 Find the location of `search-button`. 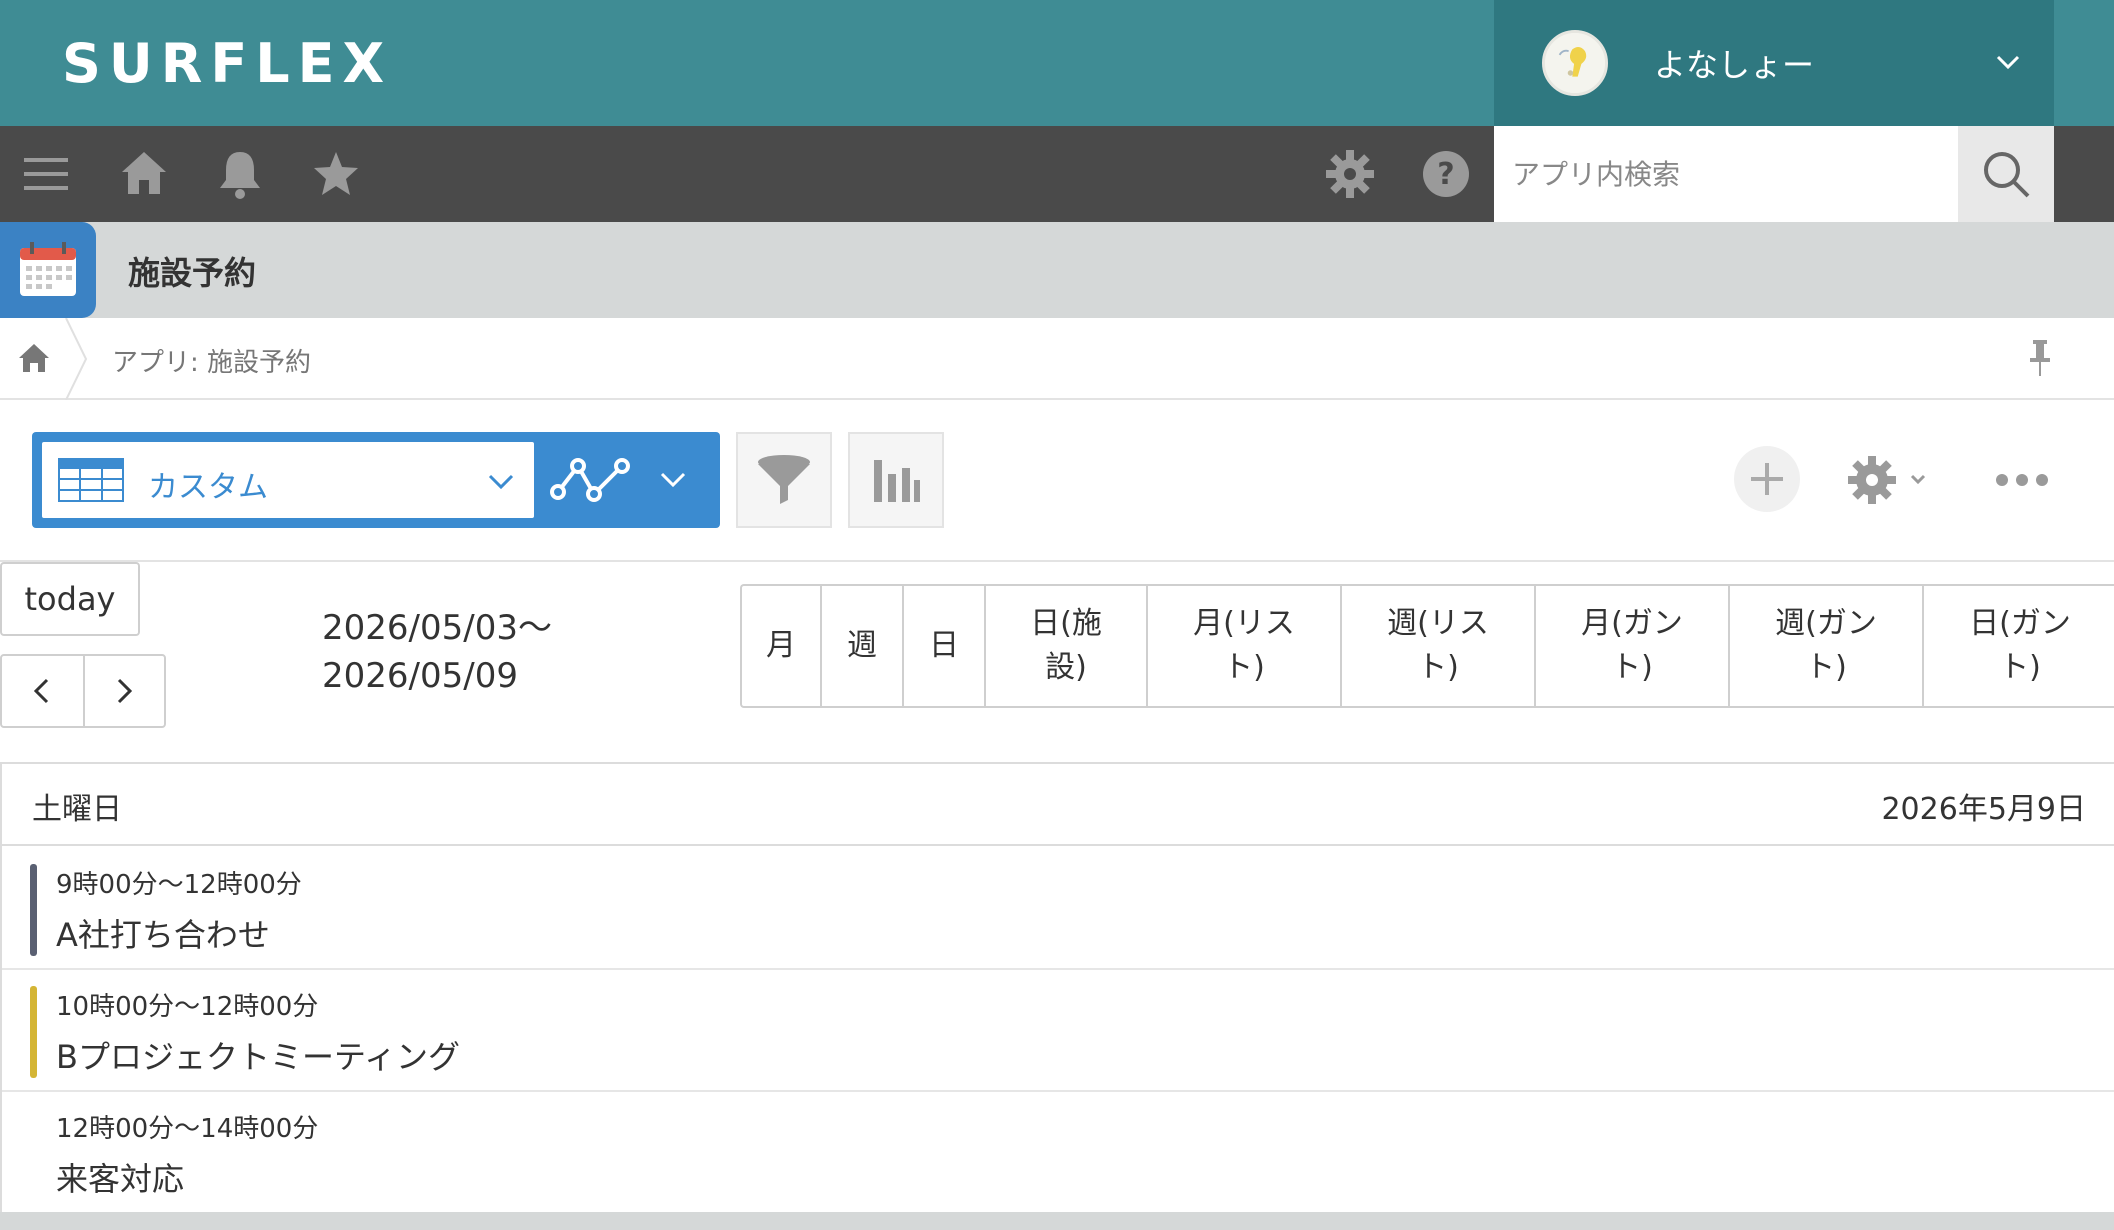

search-button is located at coordinates (2006, 174).